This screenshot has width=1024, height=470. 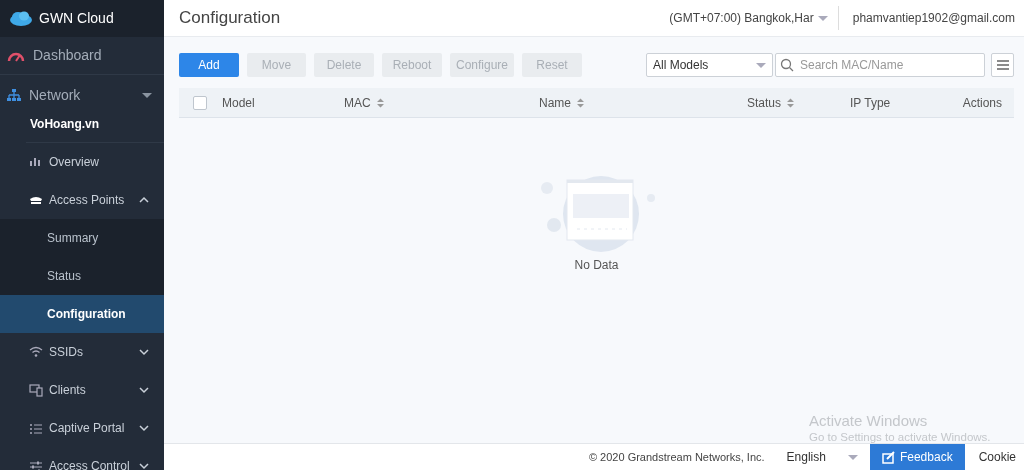 What do you see at coordinates (82, 314) in the screenshot?
I see `submenu-item: Configuration` at bounding box center [82, 314].